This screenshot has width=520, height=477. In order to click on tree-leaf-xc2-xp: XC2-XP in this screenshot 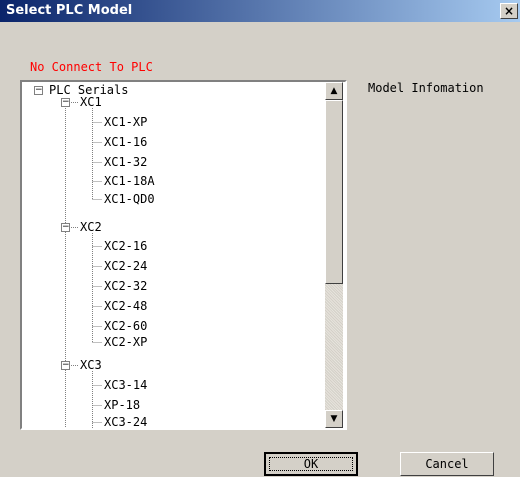, I will do `click(125, 342)`.